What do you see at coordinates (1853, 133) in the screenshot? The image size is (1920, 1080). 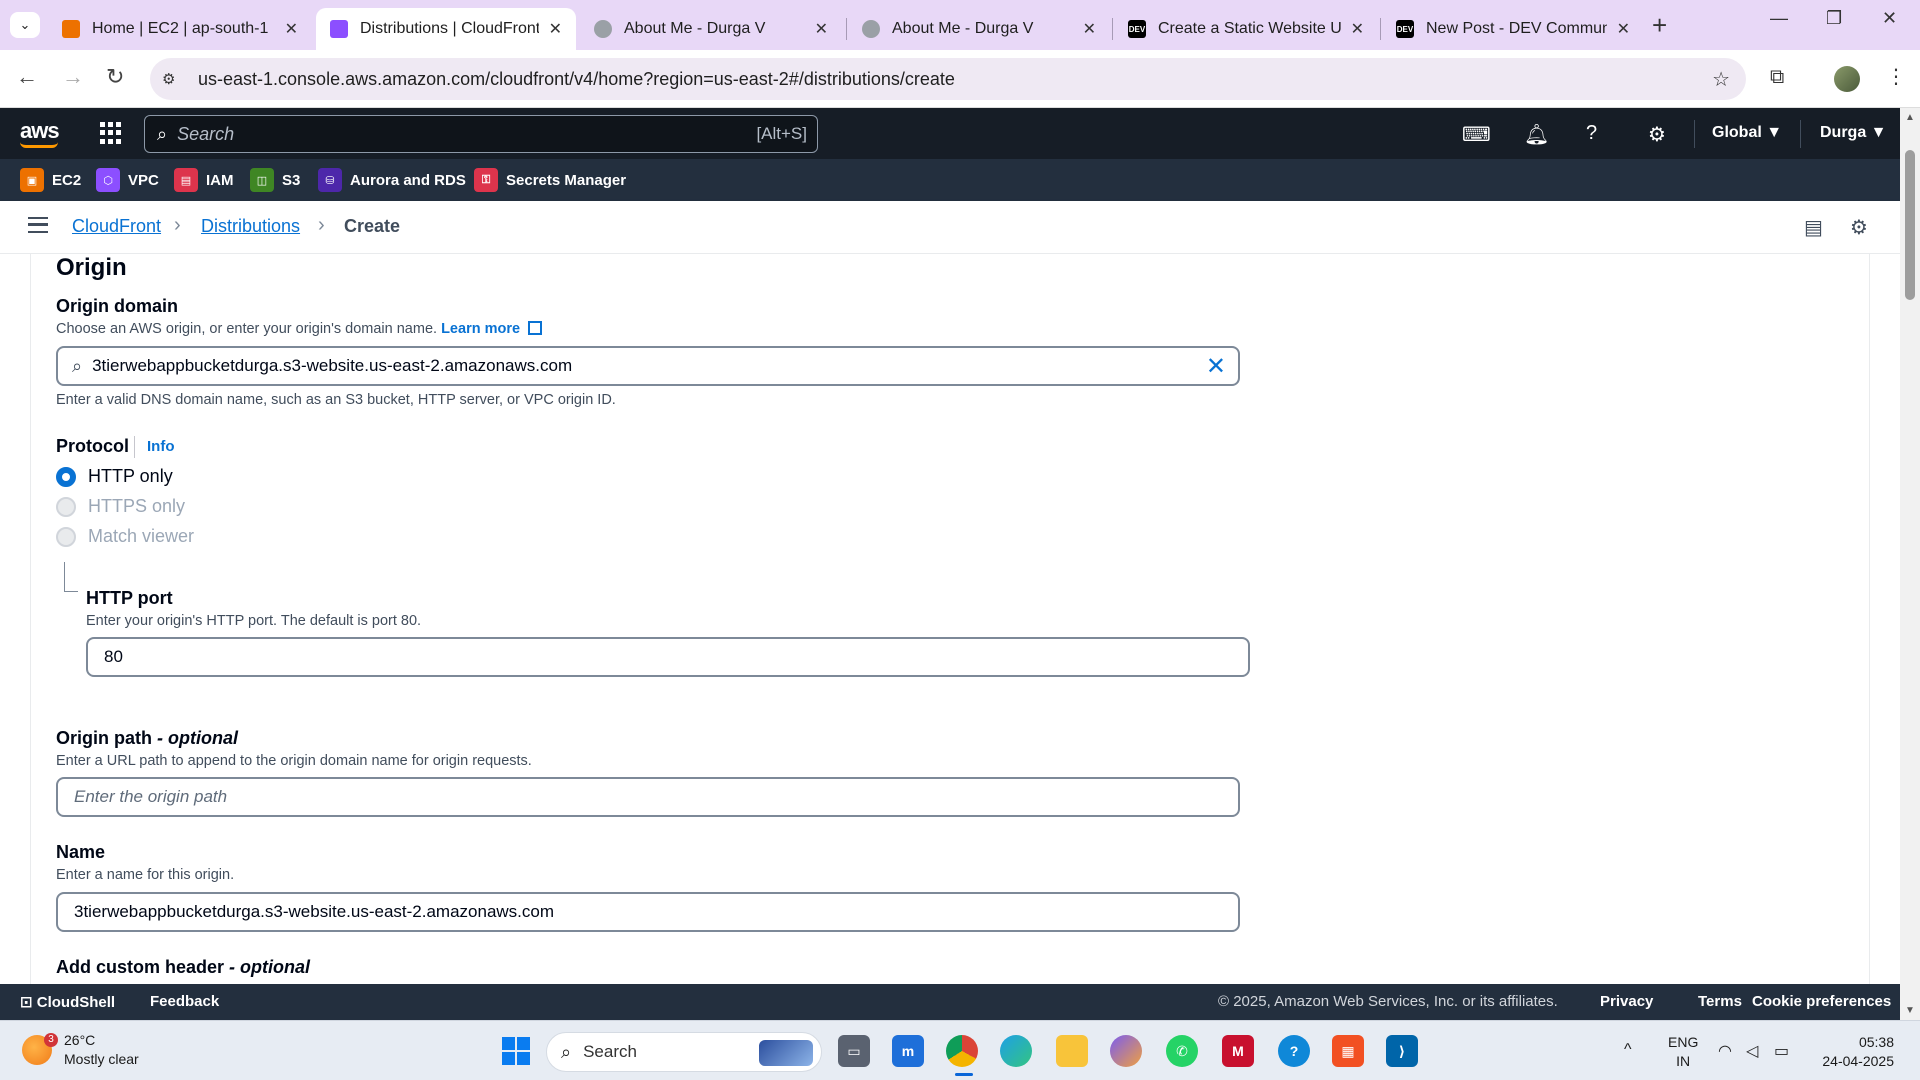 I see `account-menu: Durga ▼` at bounding box center [1853, 133].